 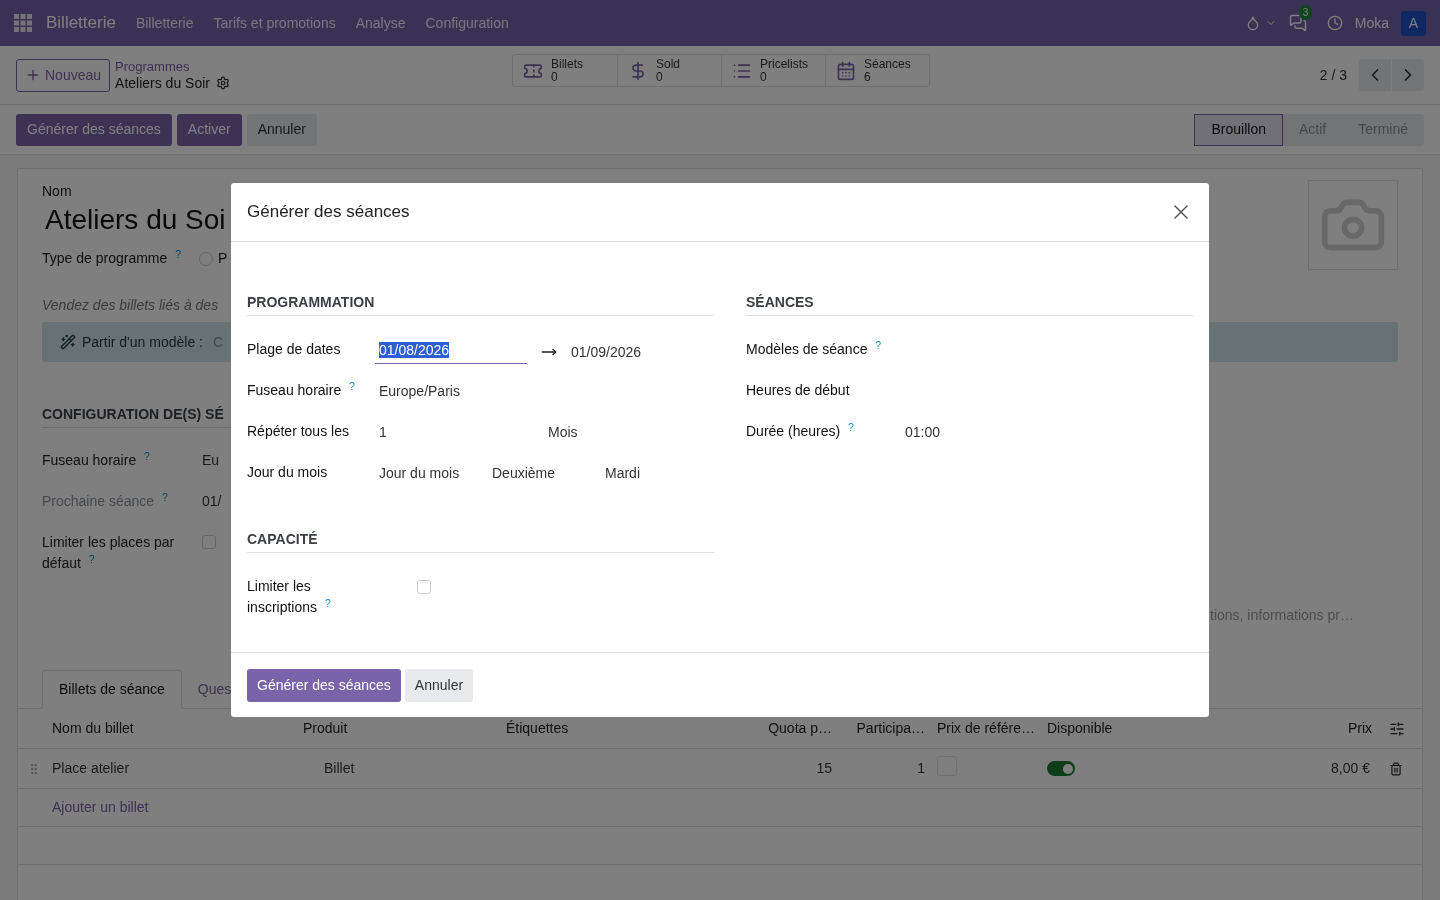 What do you see at coordinates (606, 352) in the screenshot?
I see `date-field: 01/09/2026` at bounding box center [606, 352].